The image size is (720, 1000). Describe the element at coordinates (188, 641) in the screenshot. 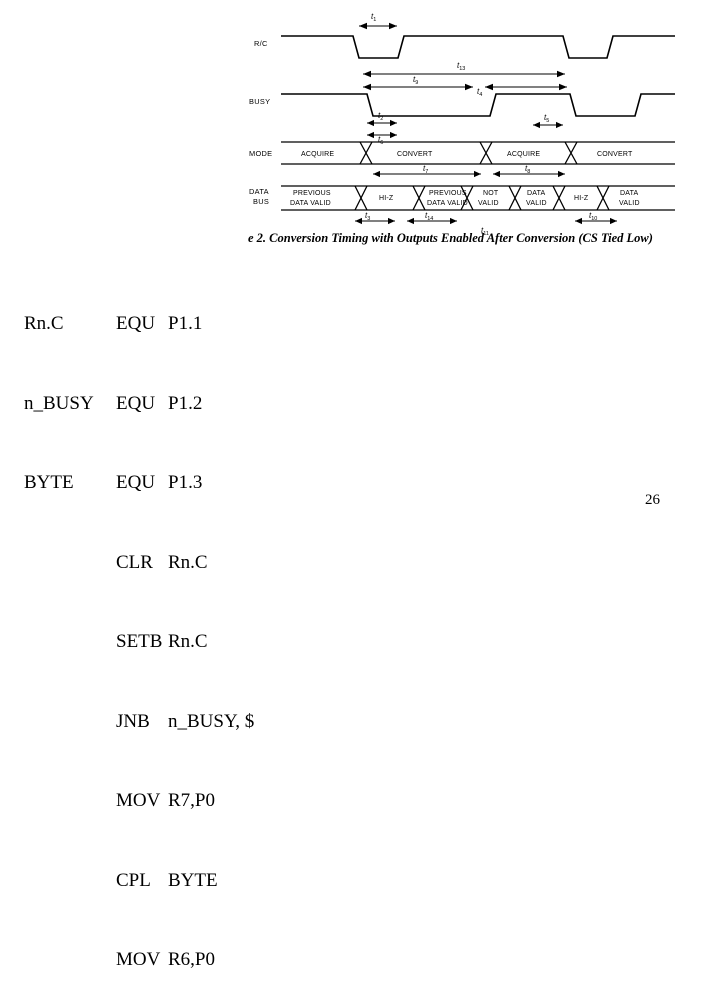

I see `code-arg-4: Rn.C` at that location.